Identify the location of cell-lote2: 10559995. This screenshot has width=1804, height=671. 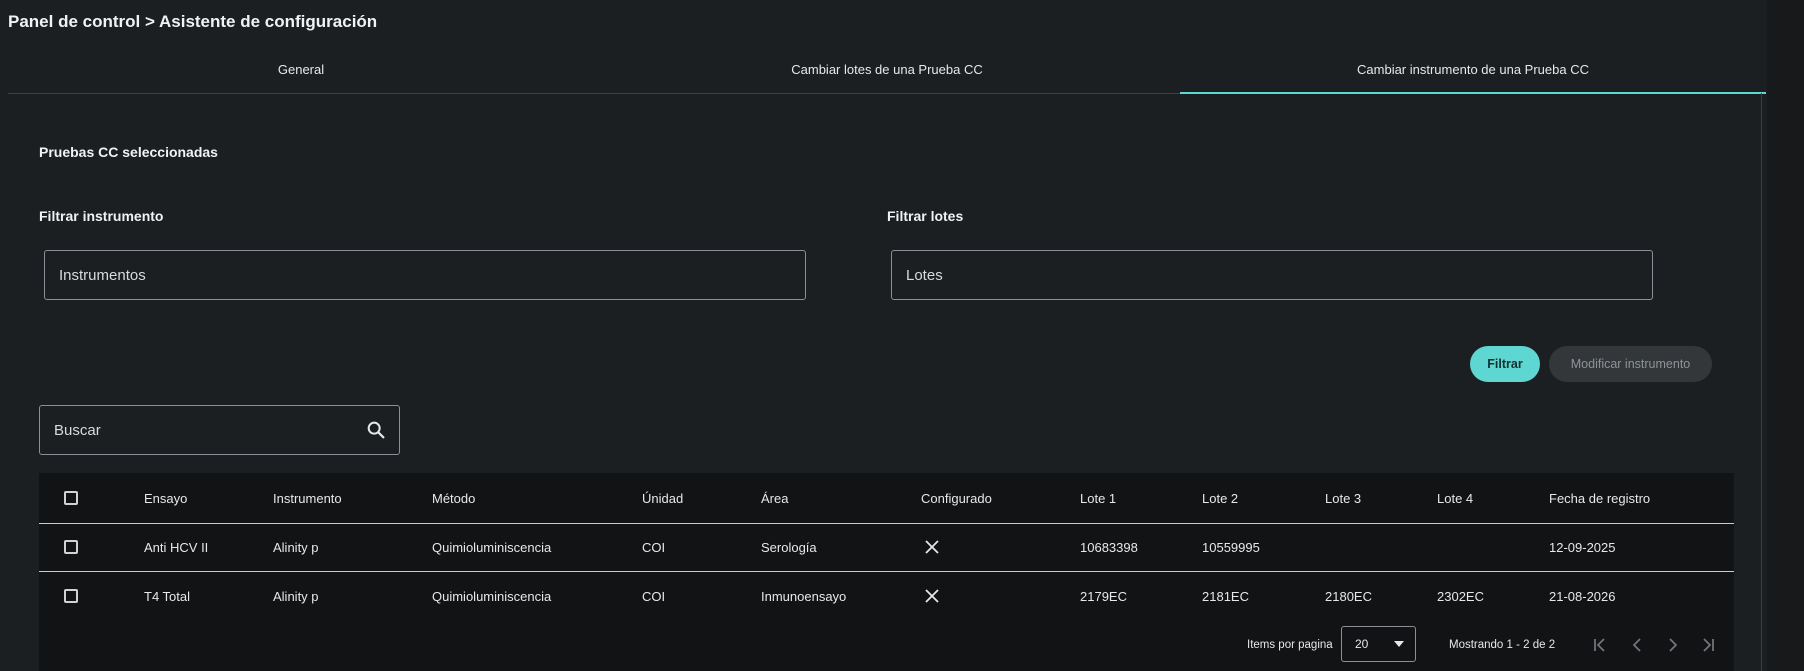
(1231, 547).